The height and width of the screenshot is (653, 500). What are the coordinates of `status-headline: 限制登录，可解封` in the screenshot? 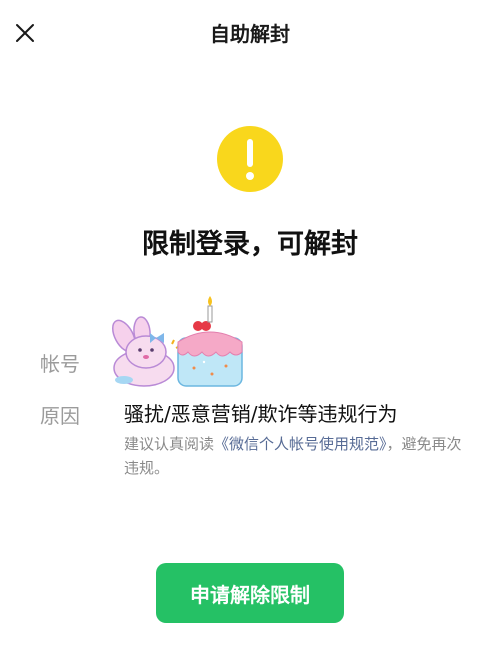 It's located at (250, 244).